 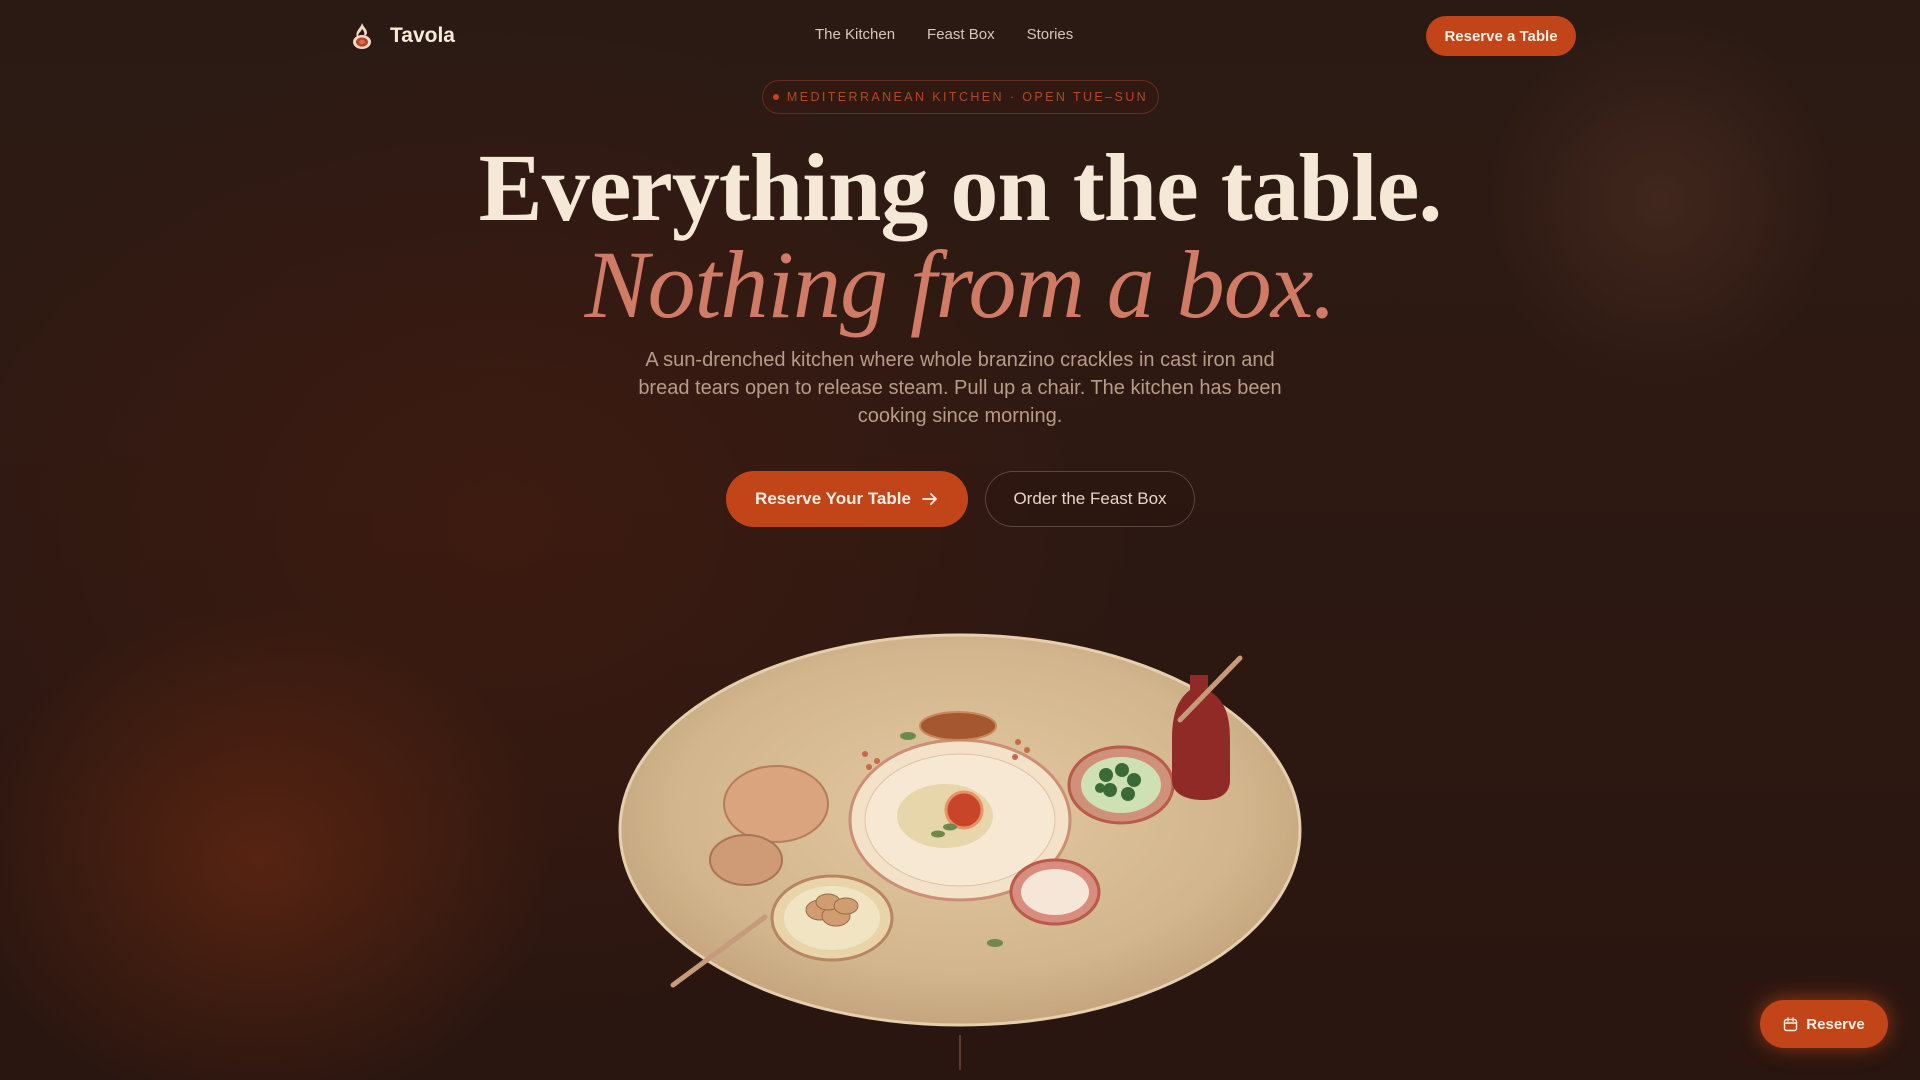 What do you see at coordinates (1055, 892) in the screenshot?
I see `dip-bowl-inner` at bounding box center [1055, 892].